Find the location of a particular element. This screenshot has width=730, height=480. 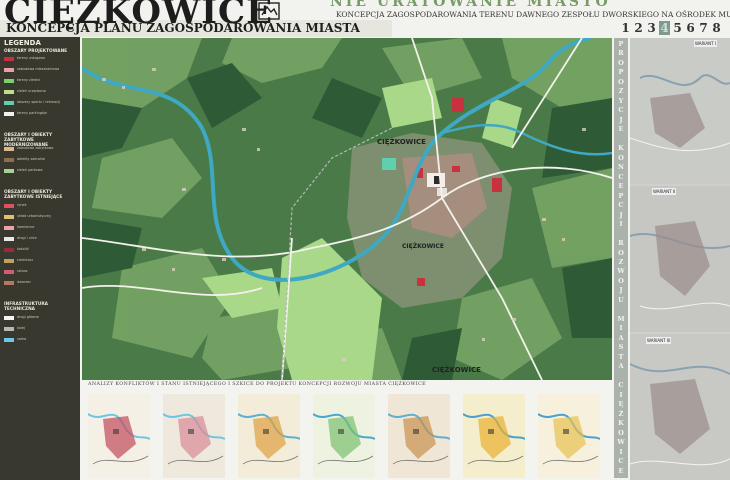

legend-label: rynek is located at coordinates (22, 205).